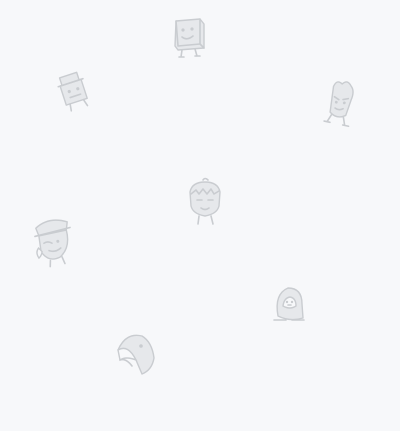  Describe the element at coordinates (340, 104) in the screenshot. I see `tall-creature-icon` at that location.